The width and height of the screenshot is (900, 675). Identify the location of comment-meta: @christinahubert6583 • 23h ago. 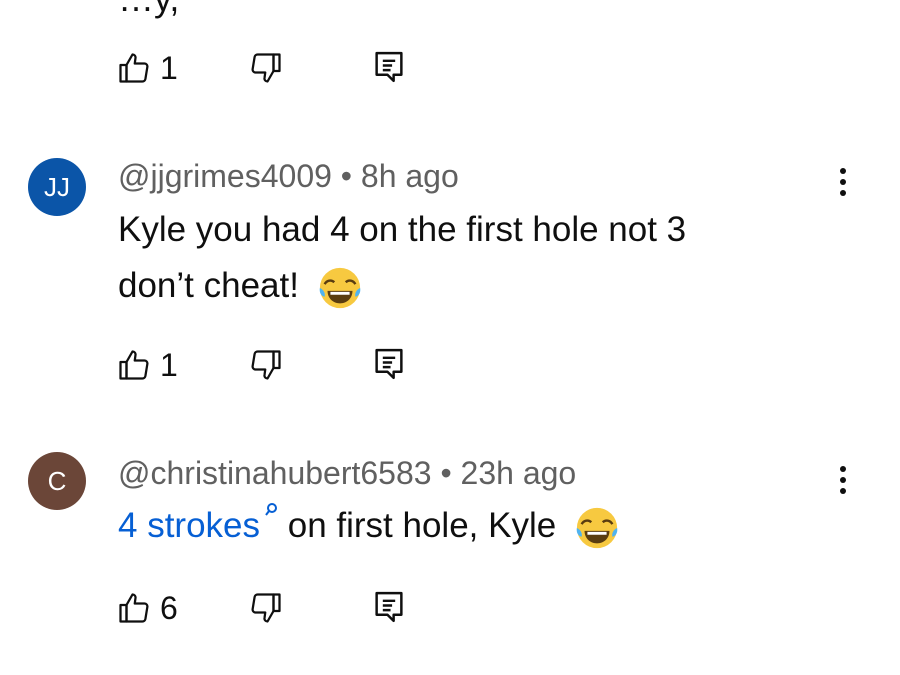
(347, 473).